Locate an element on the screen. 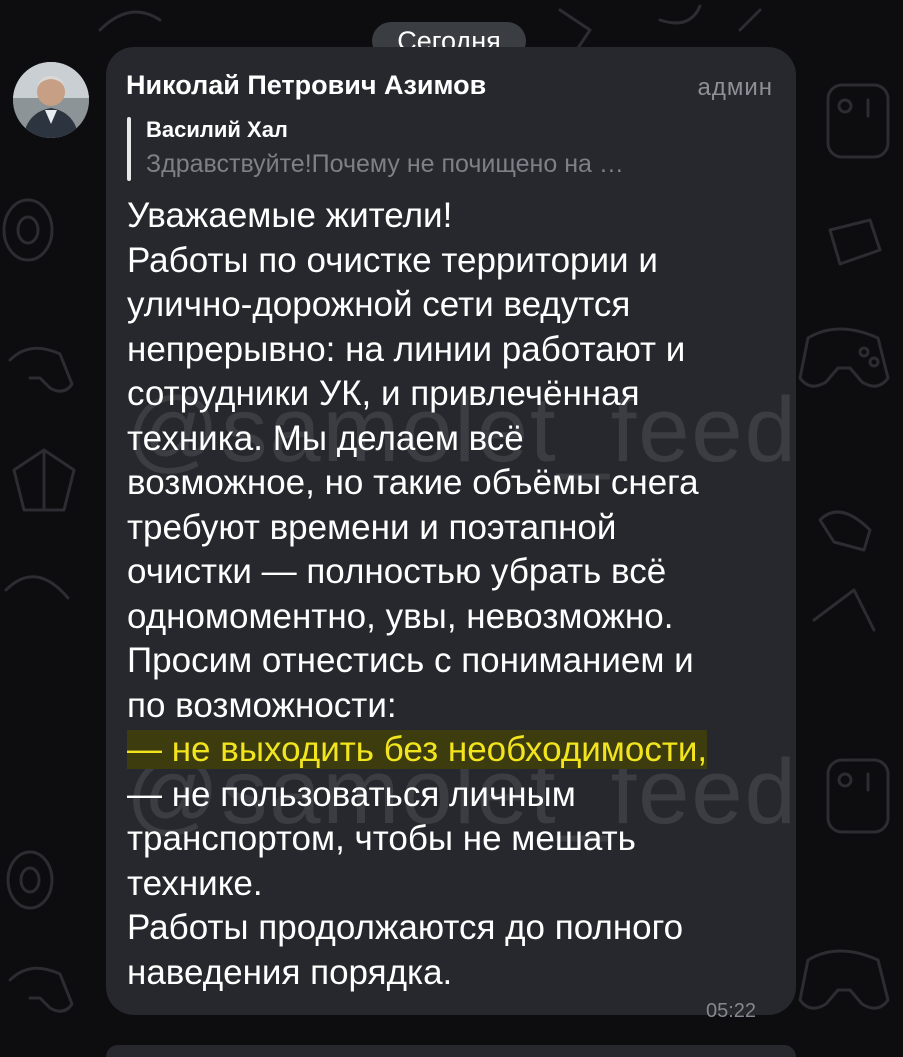  message-line: по возможности: is located at coordinates (262, 705).